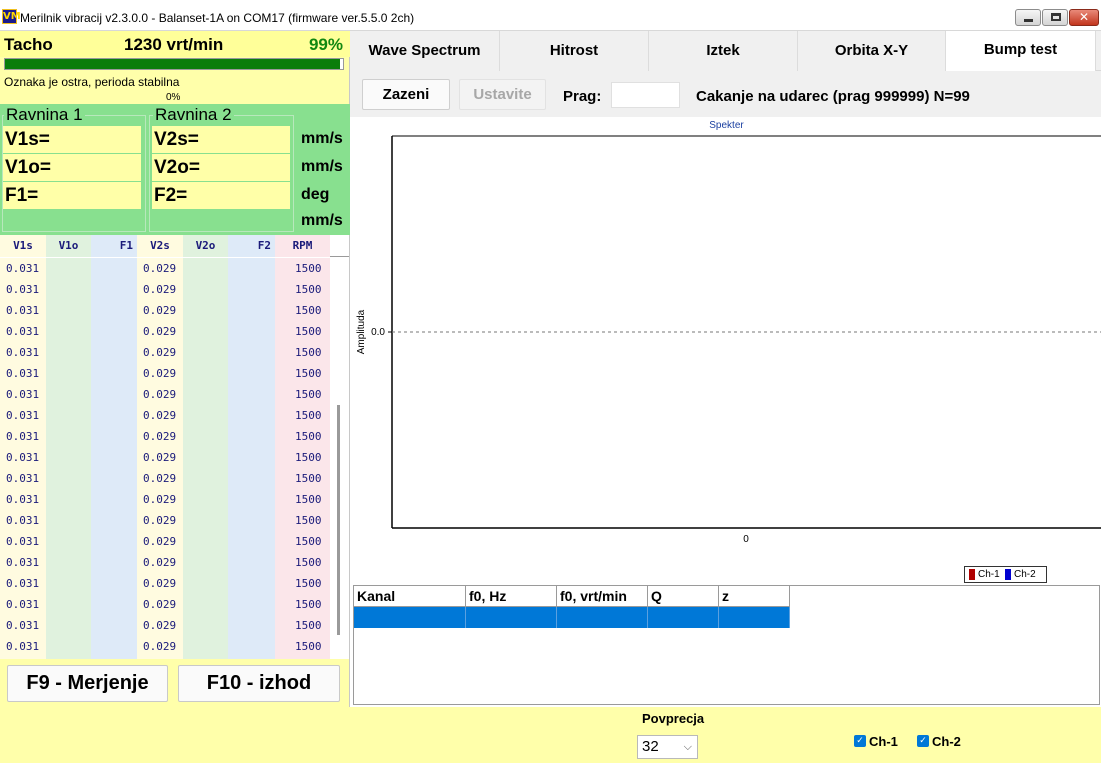  I want to click on plane-2-title: Ravnina 2, so click(193, 115).